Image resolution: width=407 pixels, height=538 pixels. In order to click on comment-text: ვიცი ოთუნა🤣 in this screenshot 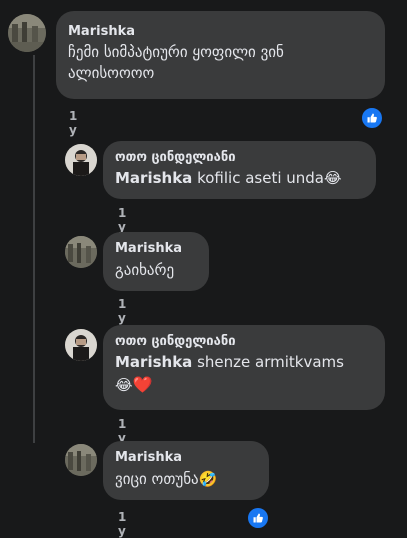, I will do `click(186, 479)`.